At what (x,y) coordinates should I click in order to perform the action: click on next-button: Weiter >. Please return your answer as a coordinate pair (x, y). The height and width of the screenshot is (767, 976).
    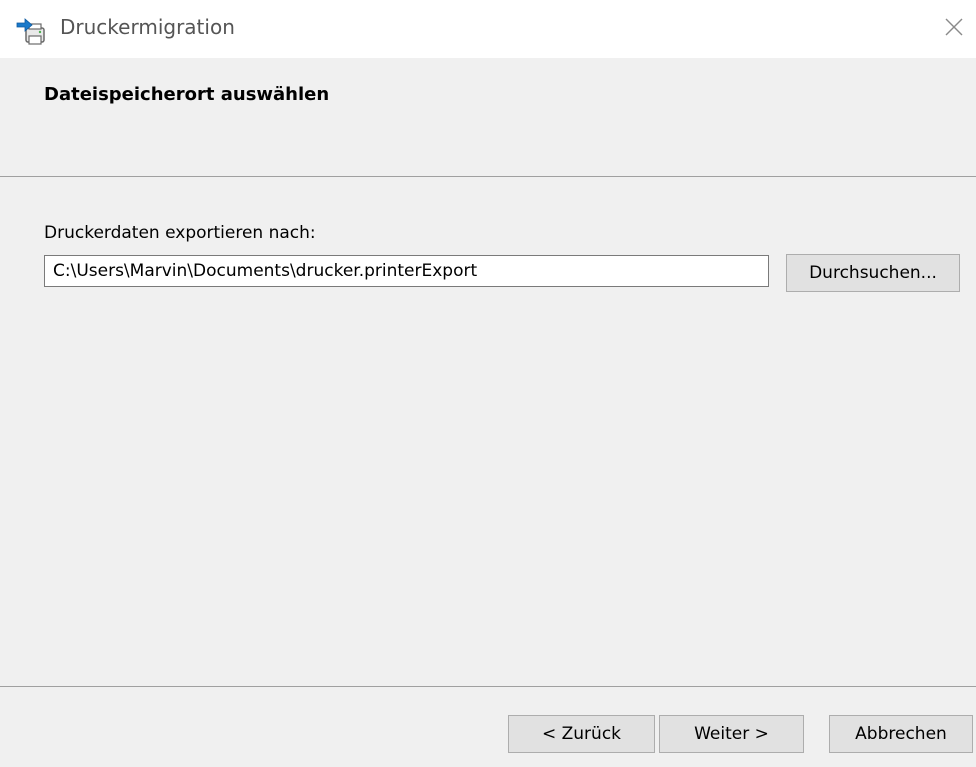
    Looking at the image, I should click on (731, 734).